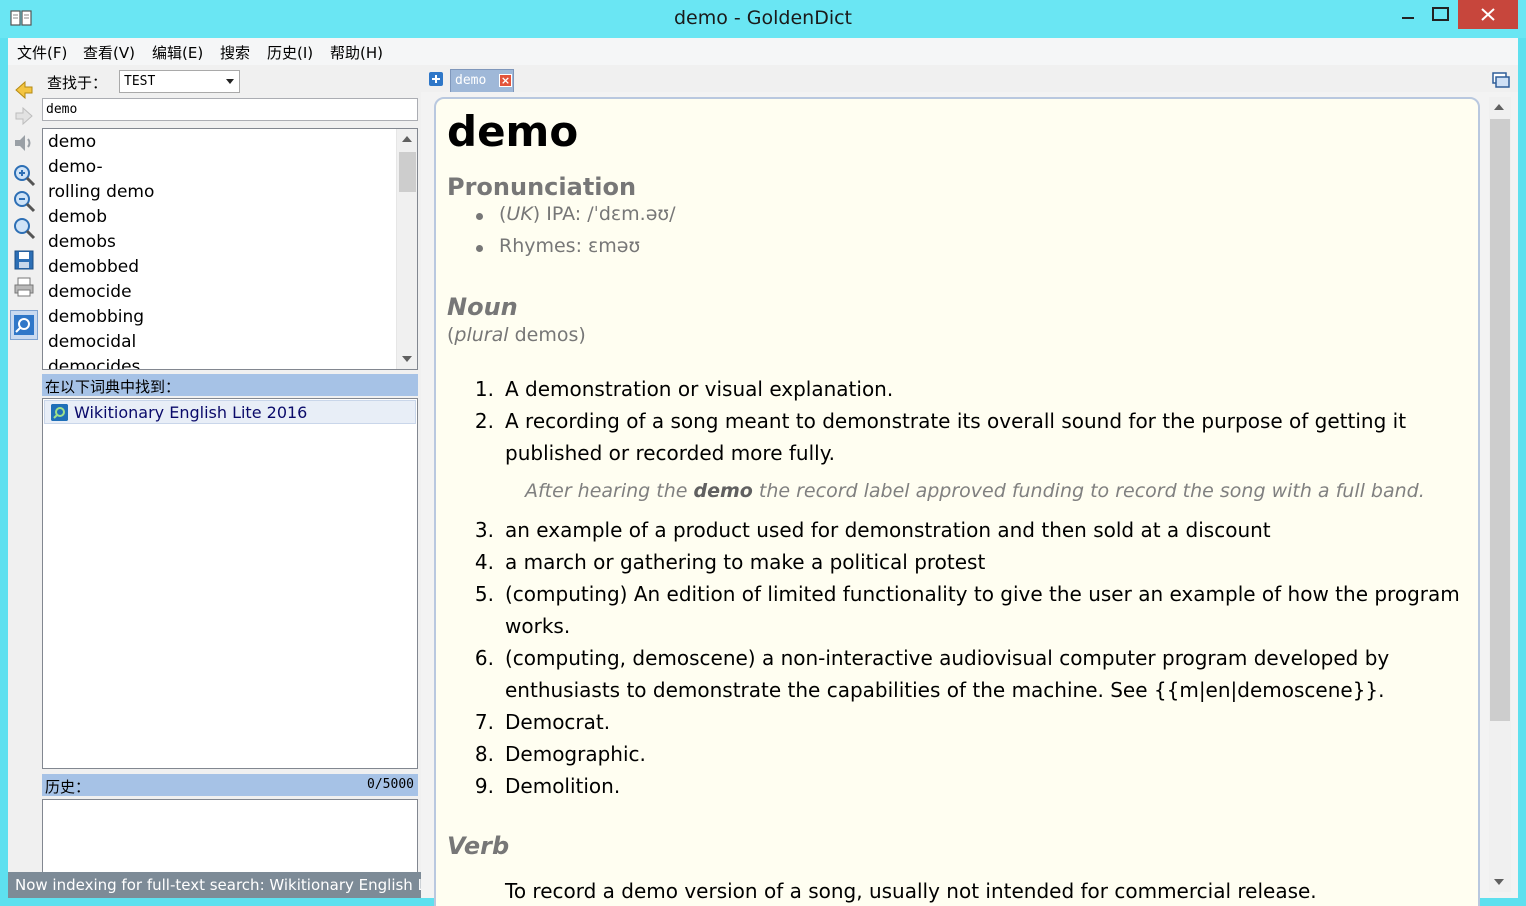 The image size is (1526, 906). I want to click on list-item: demo-, so click(75, 167).